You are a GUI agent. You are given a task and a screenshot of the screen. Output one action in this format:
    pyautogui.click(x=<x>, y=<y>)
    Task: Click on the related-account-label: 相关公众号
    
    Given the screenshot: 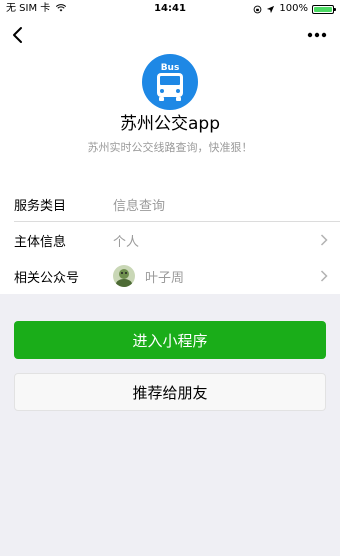 What is the action you would take?
    pyautogui.click(x=47, y=278)
    